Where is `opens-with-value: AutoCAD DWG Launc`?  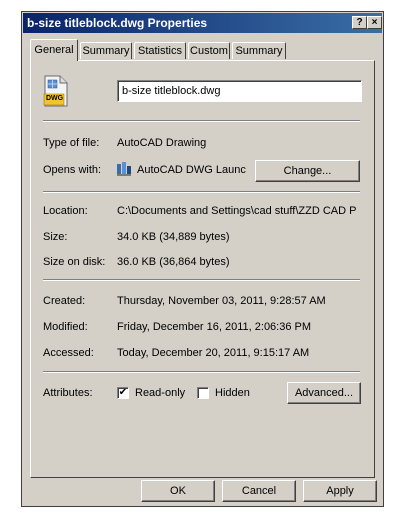
opens-with-value: AutoCAD DWG Launc is located at coordinates (191, 170).